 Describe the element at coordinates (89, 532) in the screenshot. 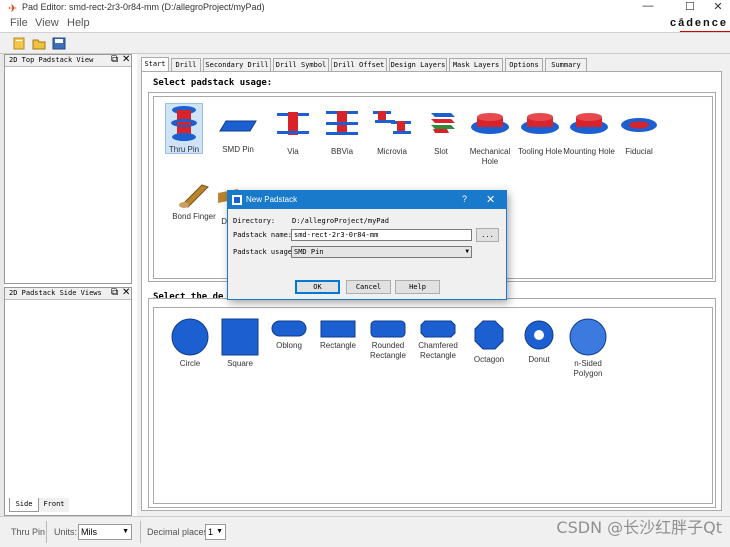

I see `units-value: Mils` at that location.